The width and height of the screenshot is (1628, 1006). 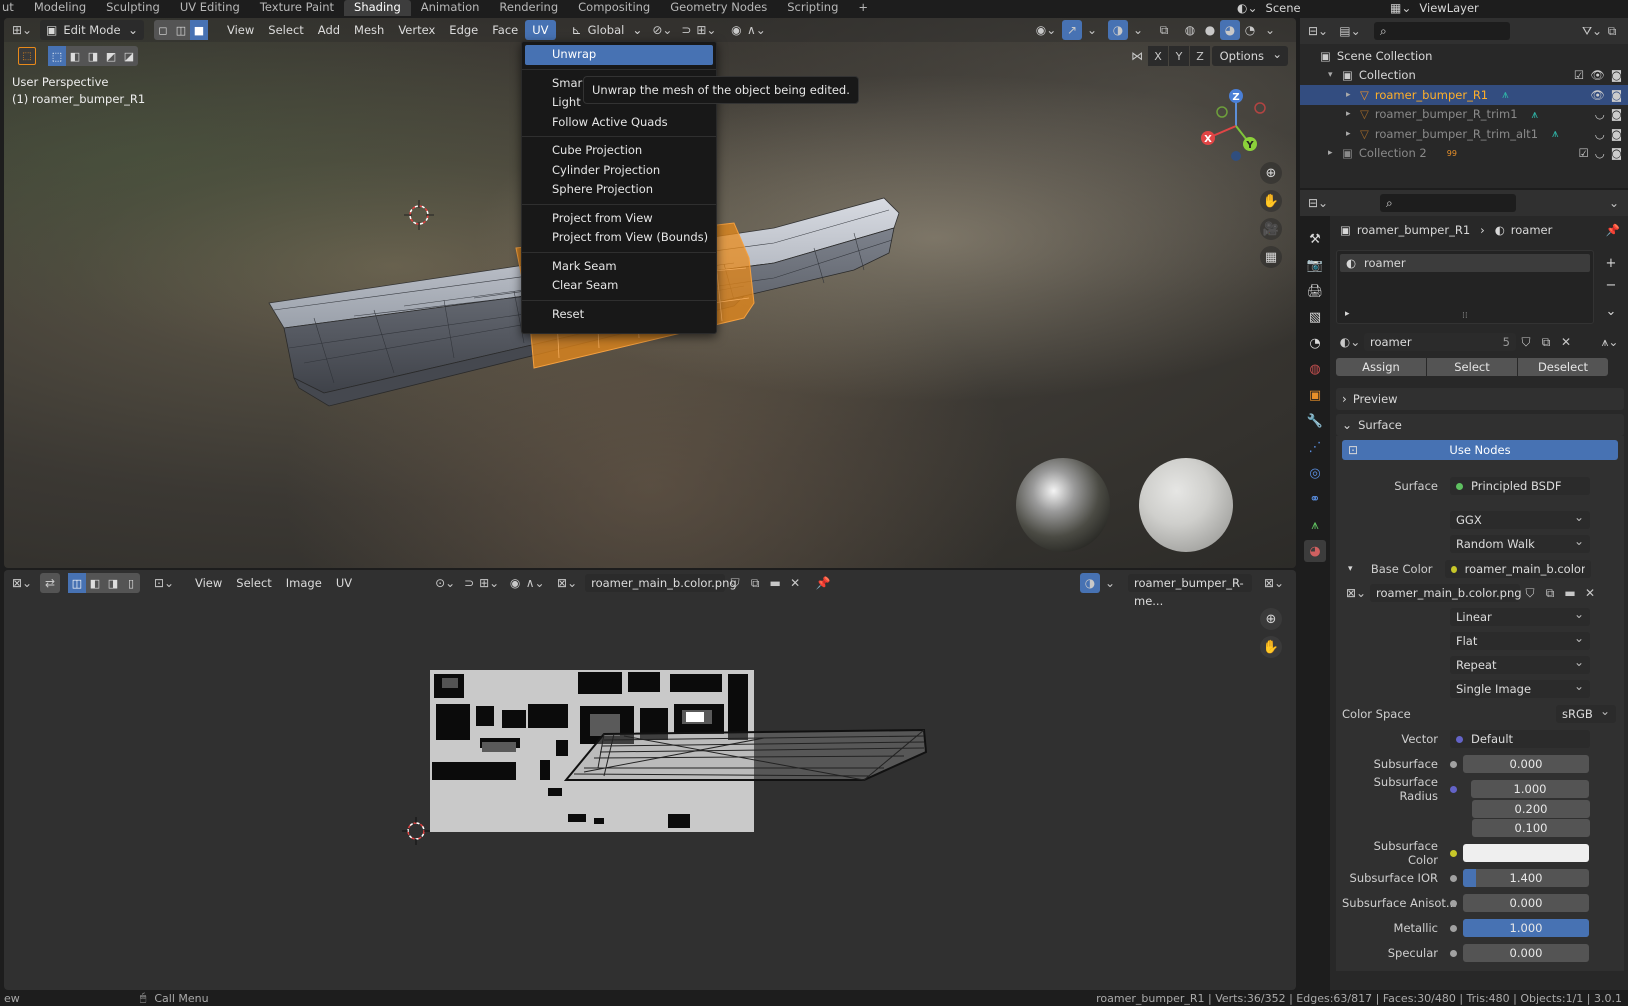 I want to click on edge-select-icon: ◫, so click(x=181, y=30).